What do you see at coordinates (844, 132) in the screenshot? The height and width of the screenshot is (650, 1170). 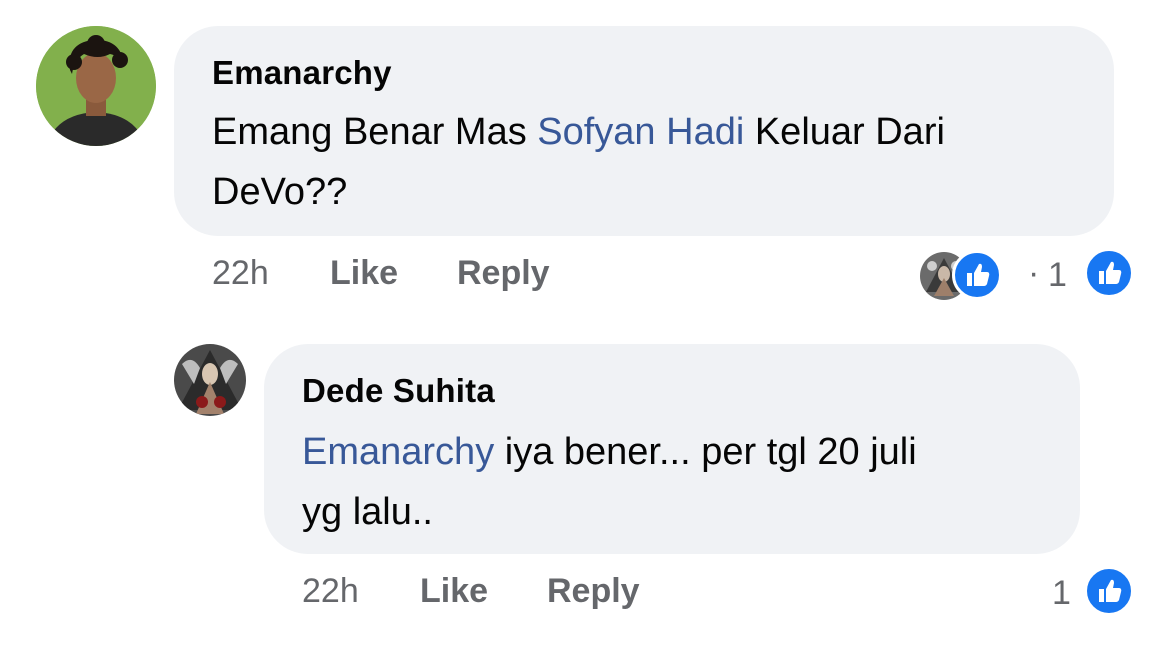 I see `comment-text-part: Keluar Dari` at bounding box center [844, 132].